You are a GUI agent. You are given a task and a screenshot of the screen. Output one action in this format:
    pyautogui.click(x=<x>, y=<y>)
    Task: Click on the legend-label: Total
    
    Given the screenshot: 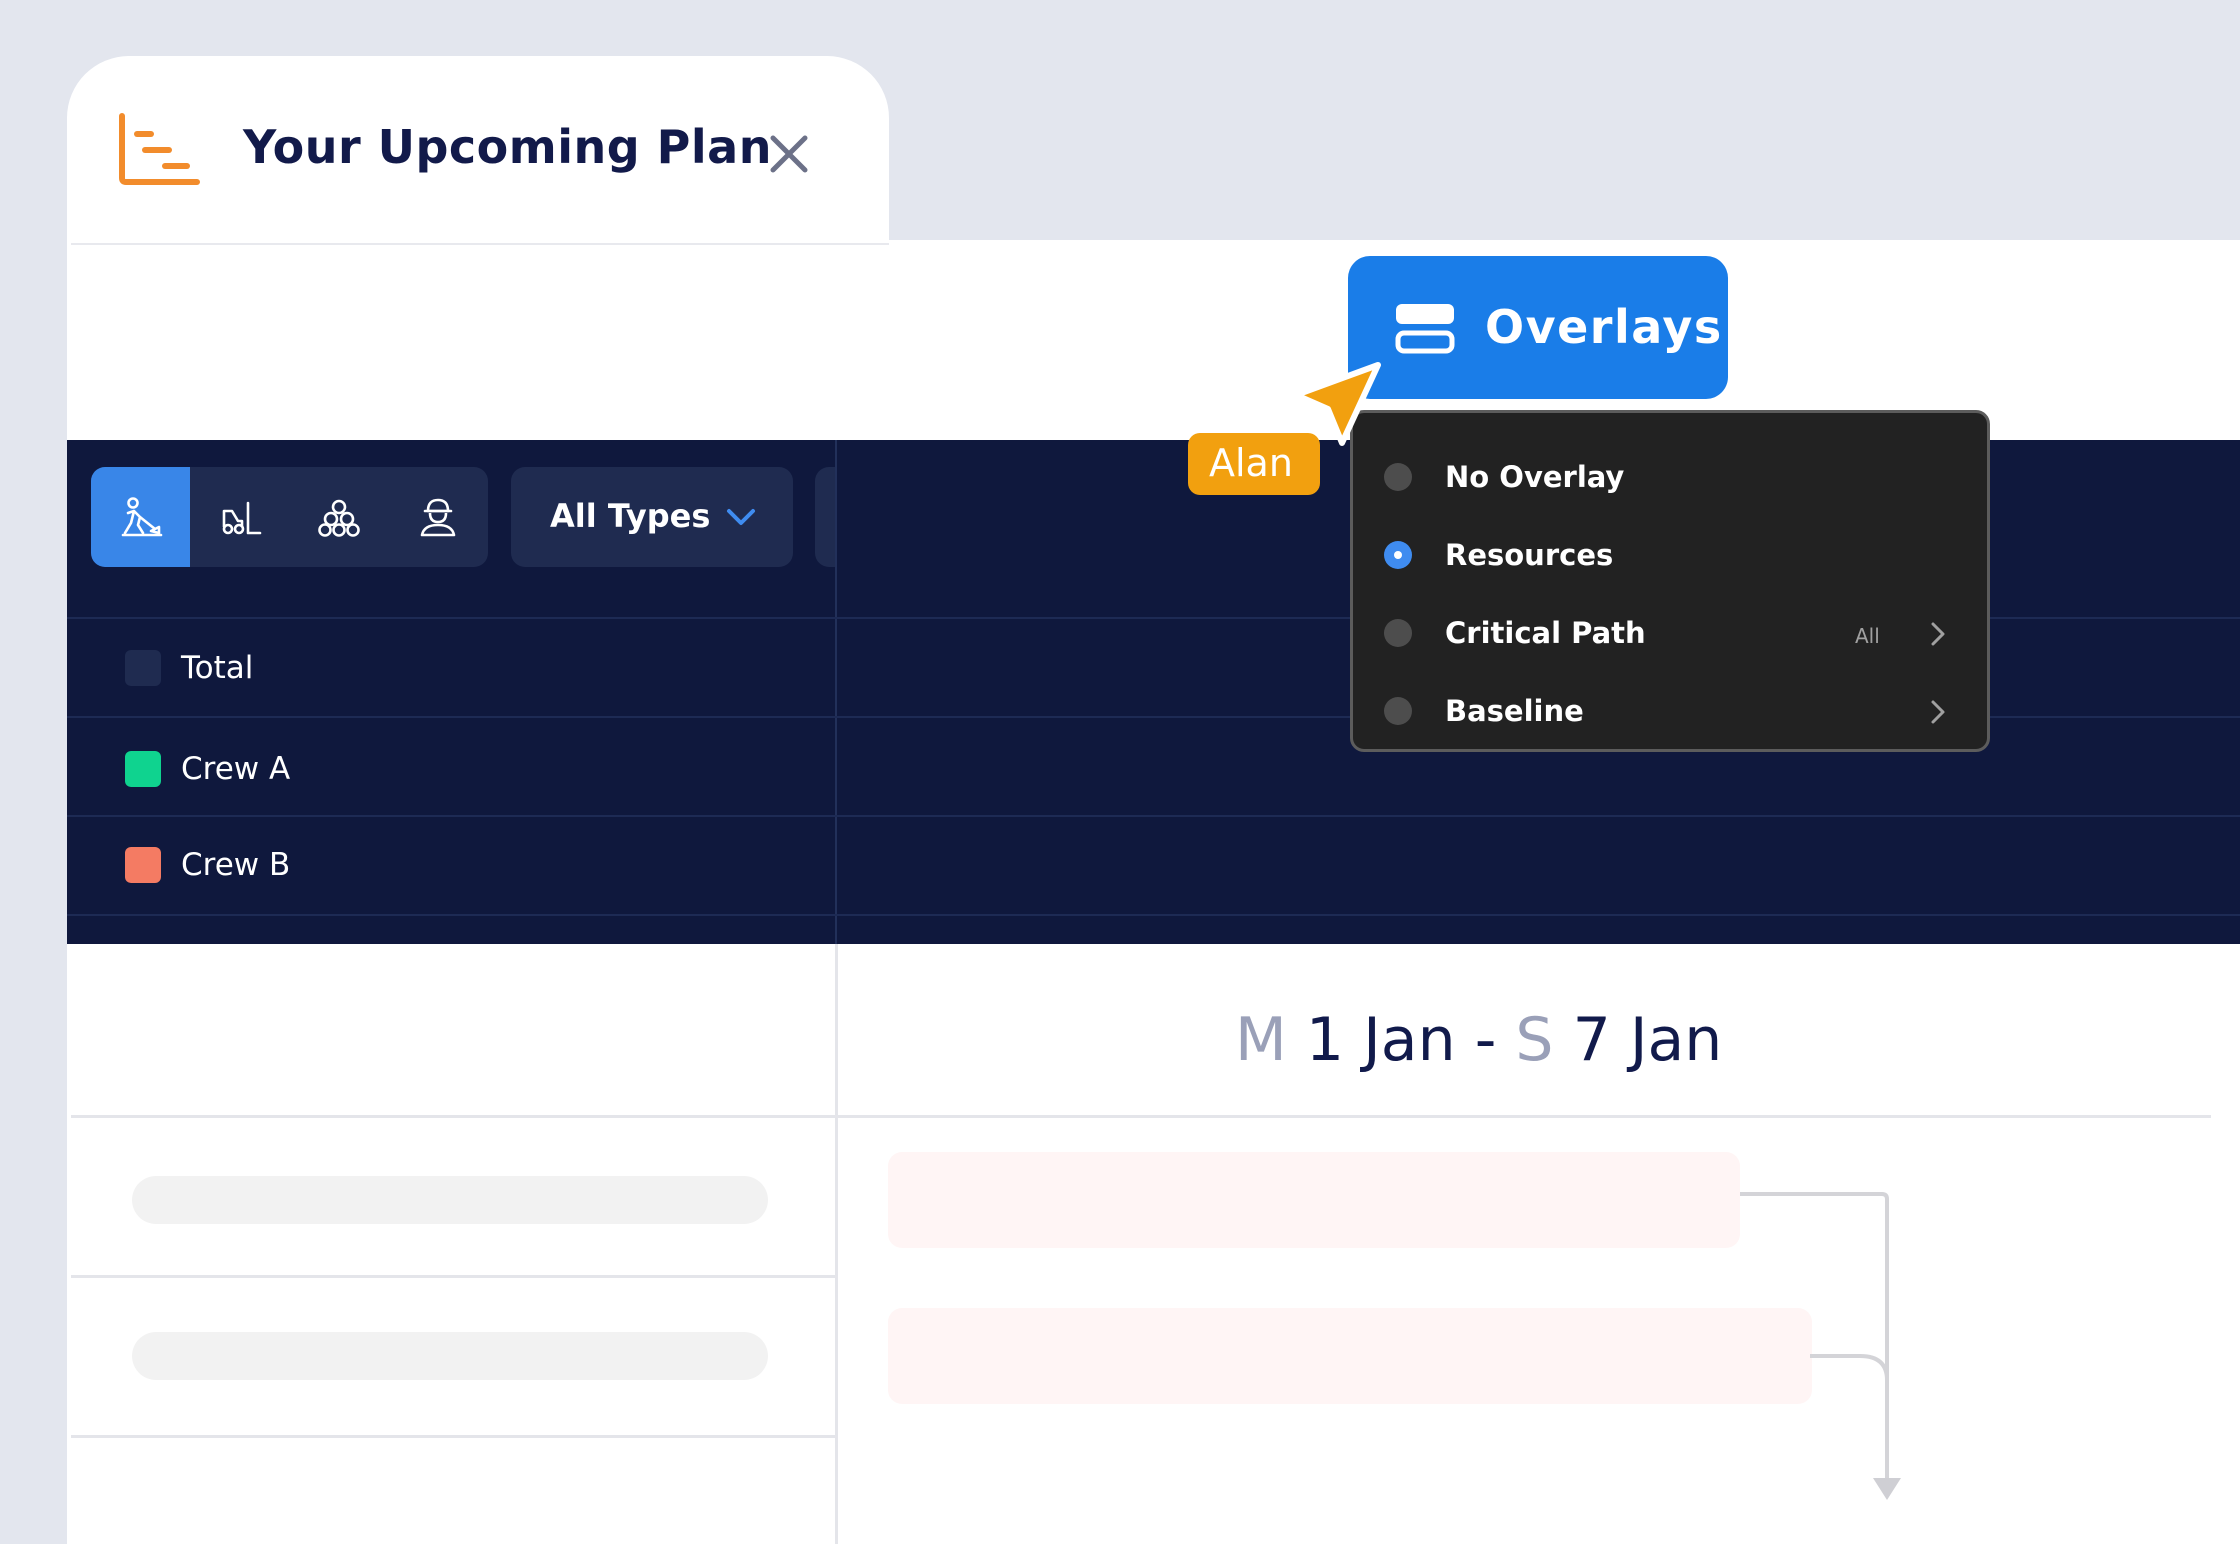 What is the action you would take?
    pyautogui.click(x=217, y=668)
    